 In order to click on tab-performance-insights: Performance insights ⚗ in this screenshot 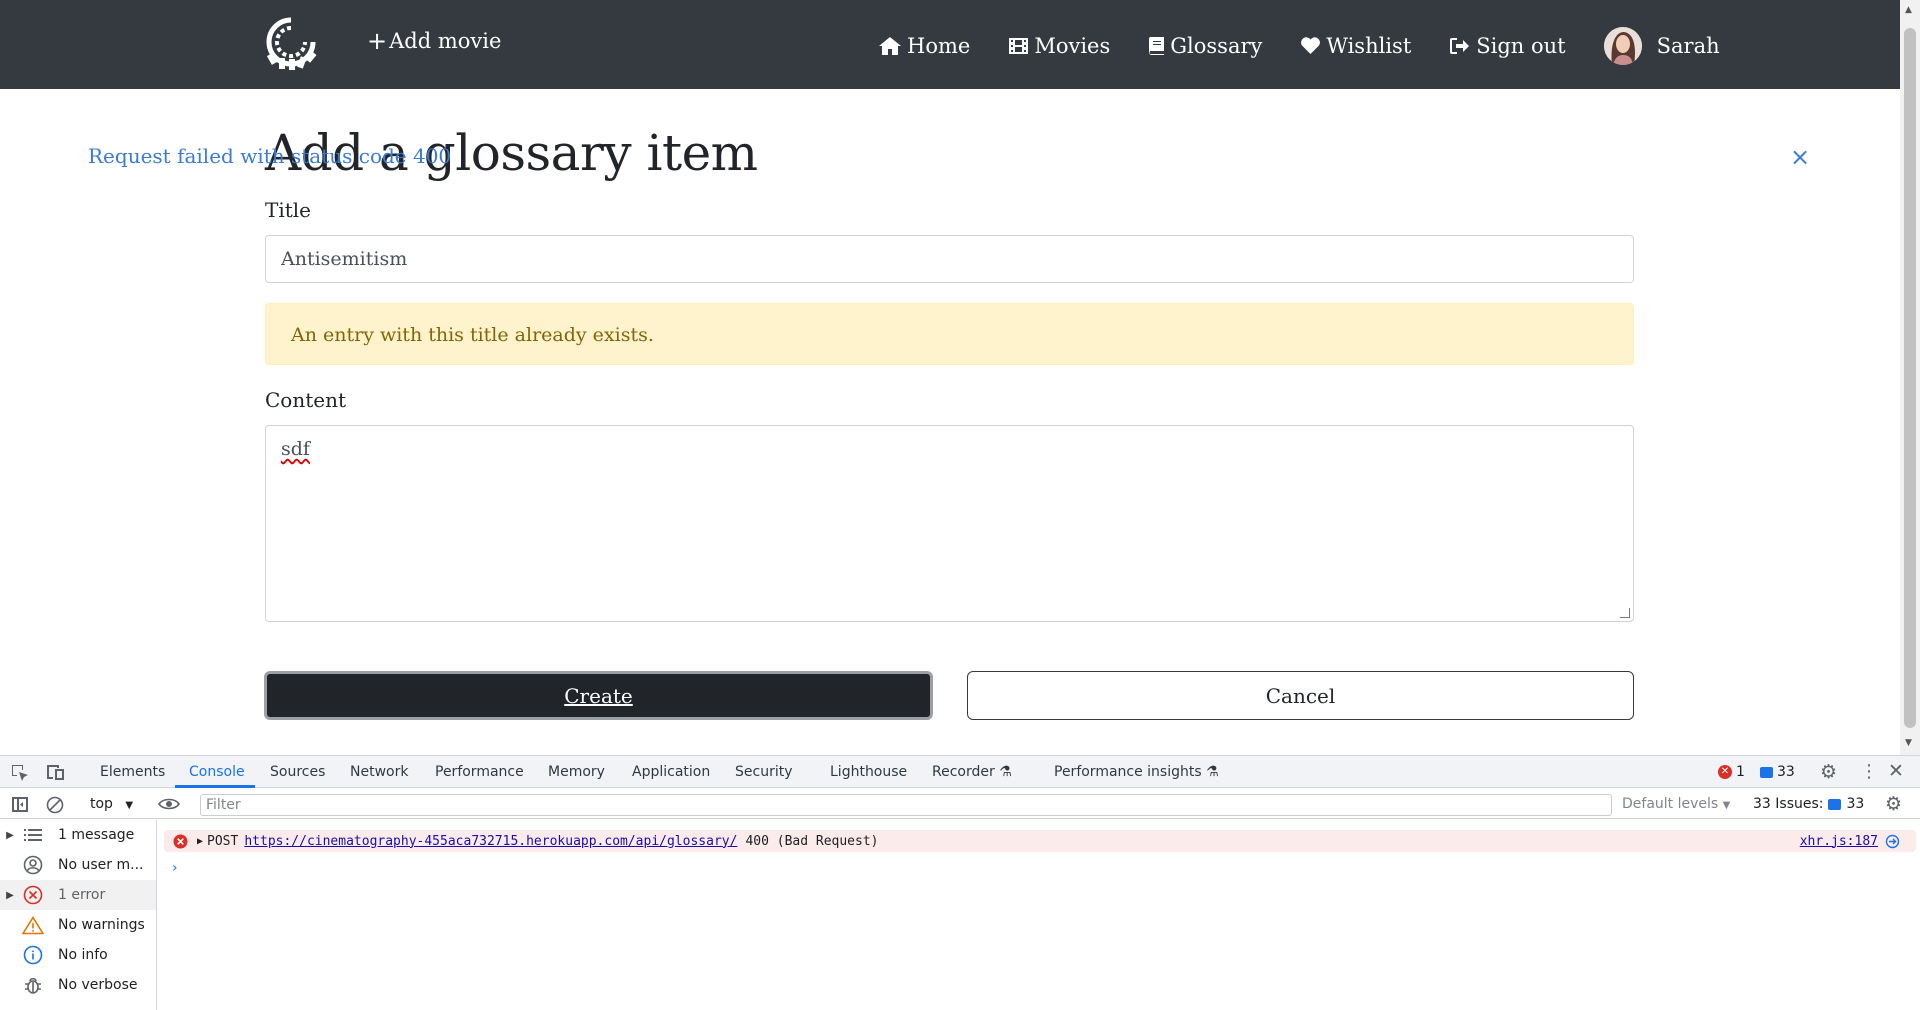, I will do `click(1136, 772)`.